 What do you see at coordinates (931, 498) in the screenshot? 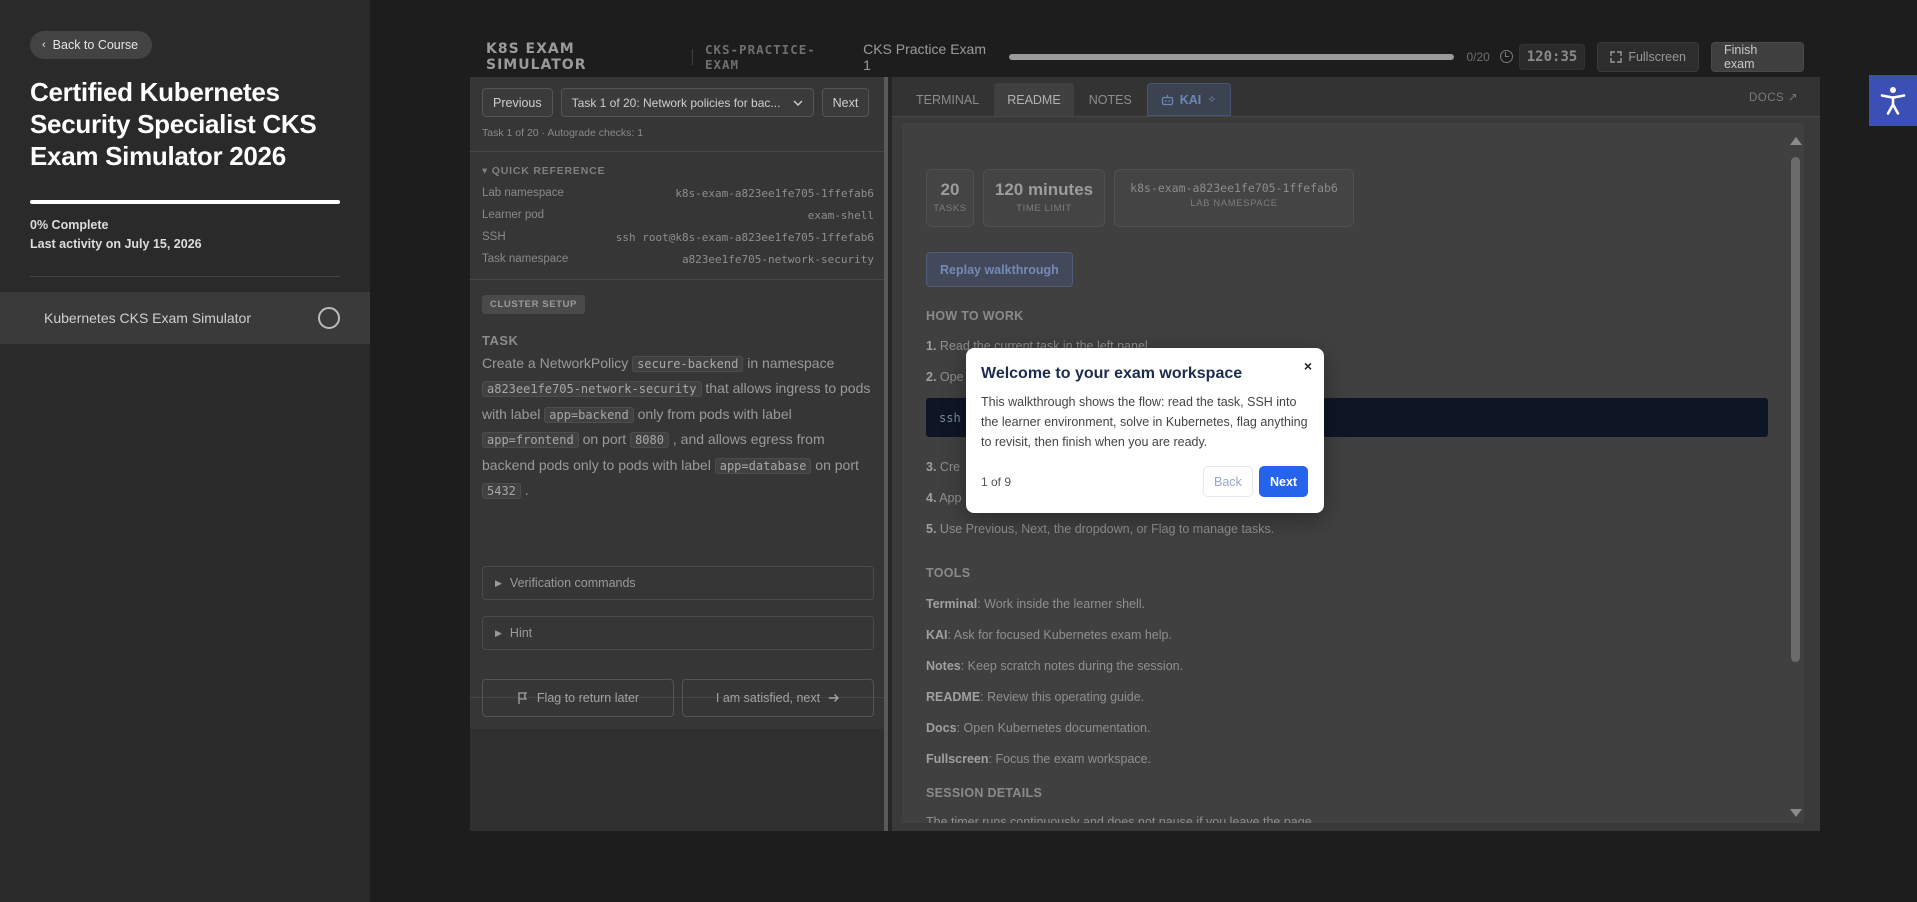
I see `step-number: 4.` at bounding box center [931, 498].